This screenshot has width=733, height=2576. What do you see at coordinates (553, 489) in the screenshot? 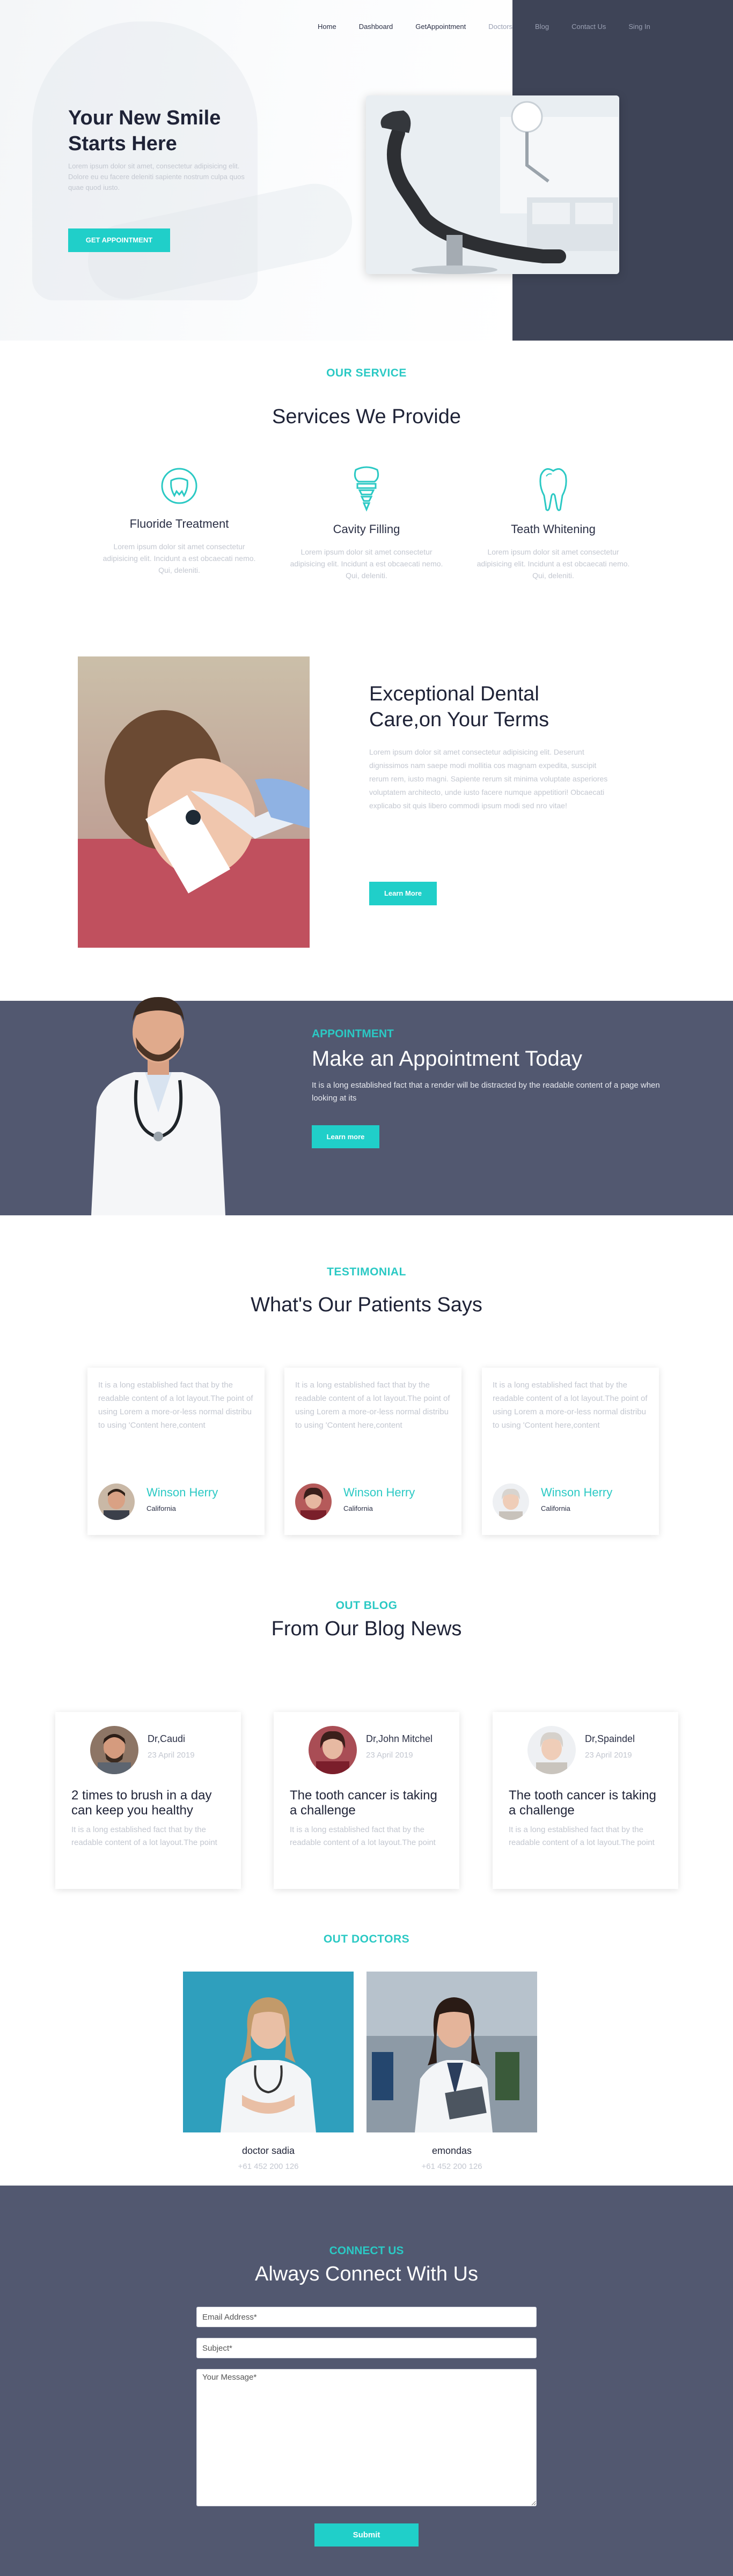
I see `tooth-icon` at bounding box center [553, 489].